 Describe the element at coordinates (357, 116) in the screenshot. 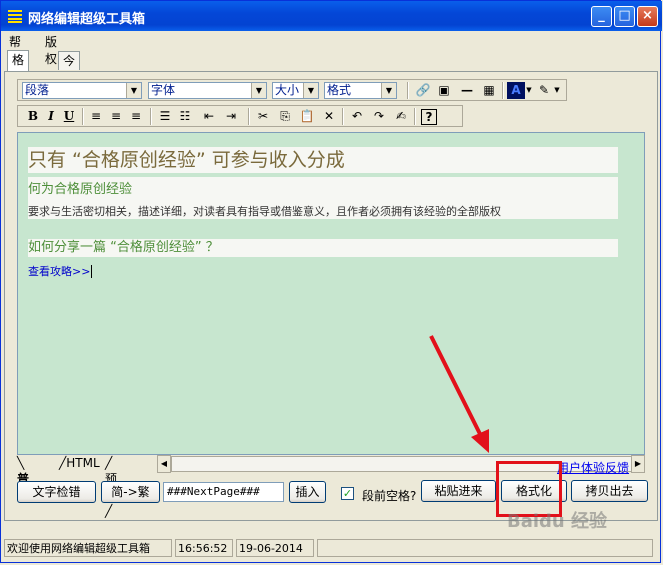

I see `undo-icon: ↶` at that location.